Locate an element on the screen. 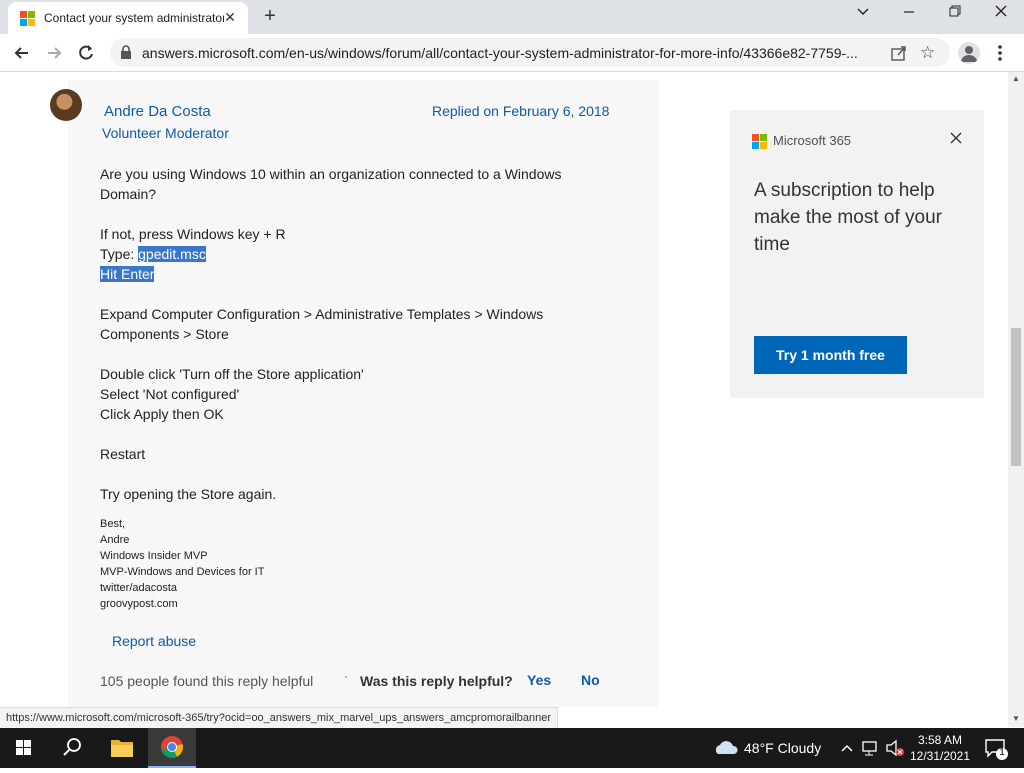 The height and width of the screenshot is (773, 1024). signature-line: twitter/adacosta is located at coordinates (139, 588).